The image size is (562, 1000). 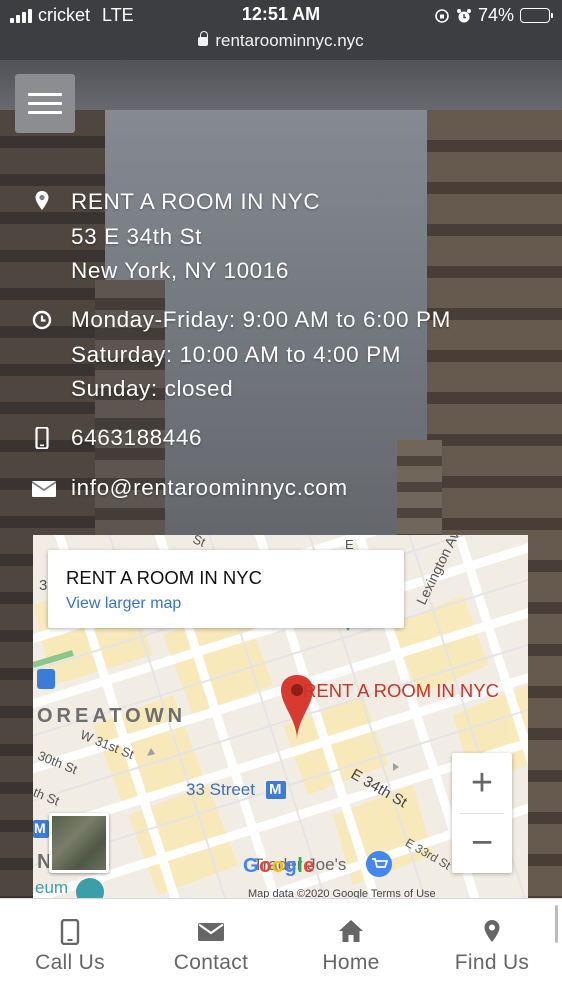 I want to click on satellite-view-toggle, so click(x=79, y=843).